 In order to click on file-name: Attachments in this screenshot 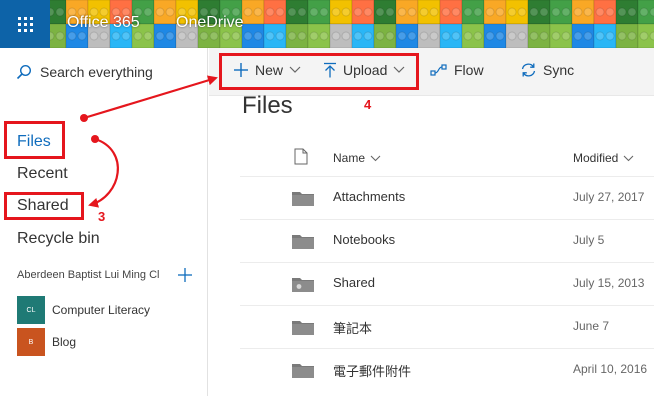, I will do `click(369, 196)`.